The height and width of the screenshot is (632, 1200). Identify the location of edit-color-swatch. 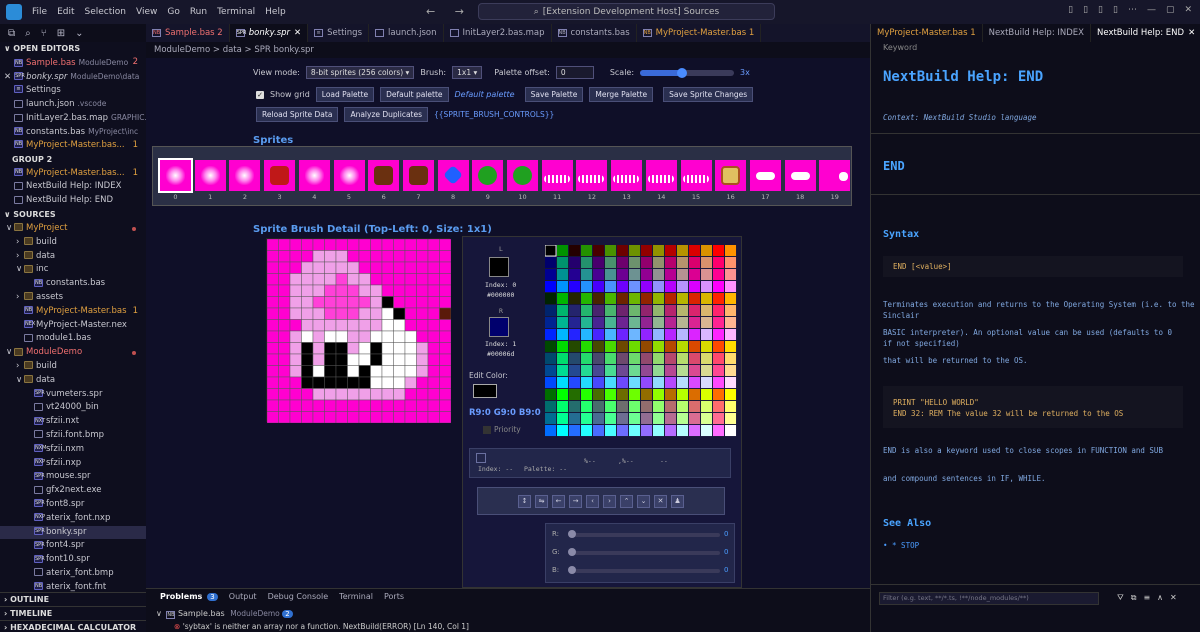
(485, 391).